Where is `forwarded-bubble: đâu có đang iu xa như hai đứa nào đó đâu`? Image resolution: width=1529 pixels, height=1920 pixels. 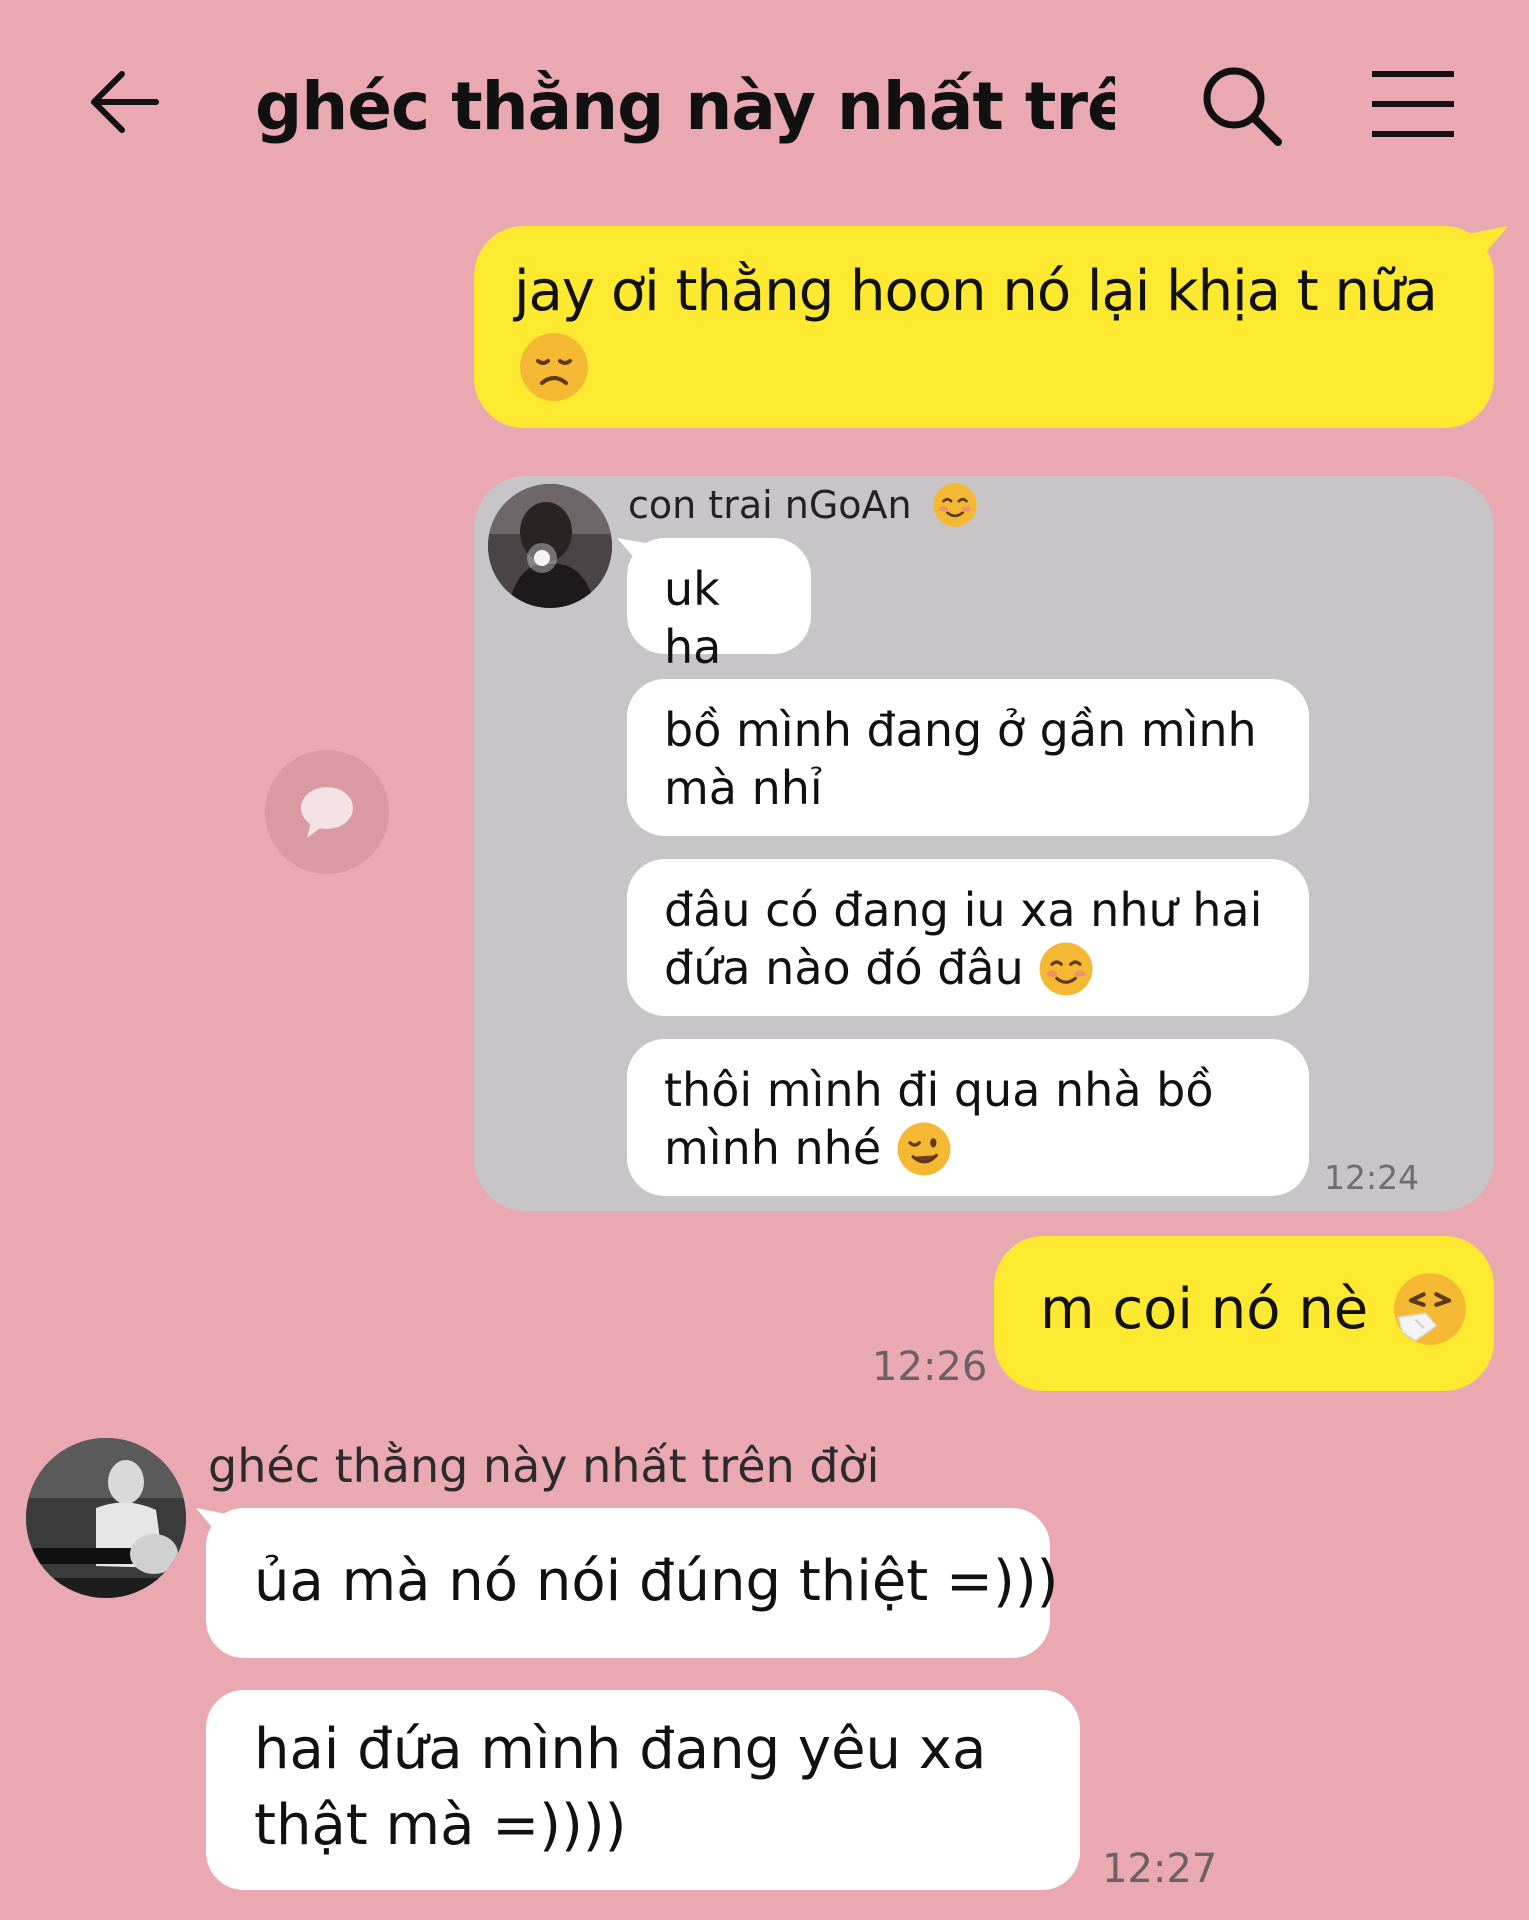 forwarded-bubble: đâu có đang iu xa như hai đứa nào đó đâu is located at coordinates (968, 937).